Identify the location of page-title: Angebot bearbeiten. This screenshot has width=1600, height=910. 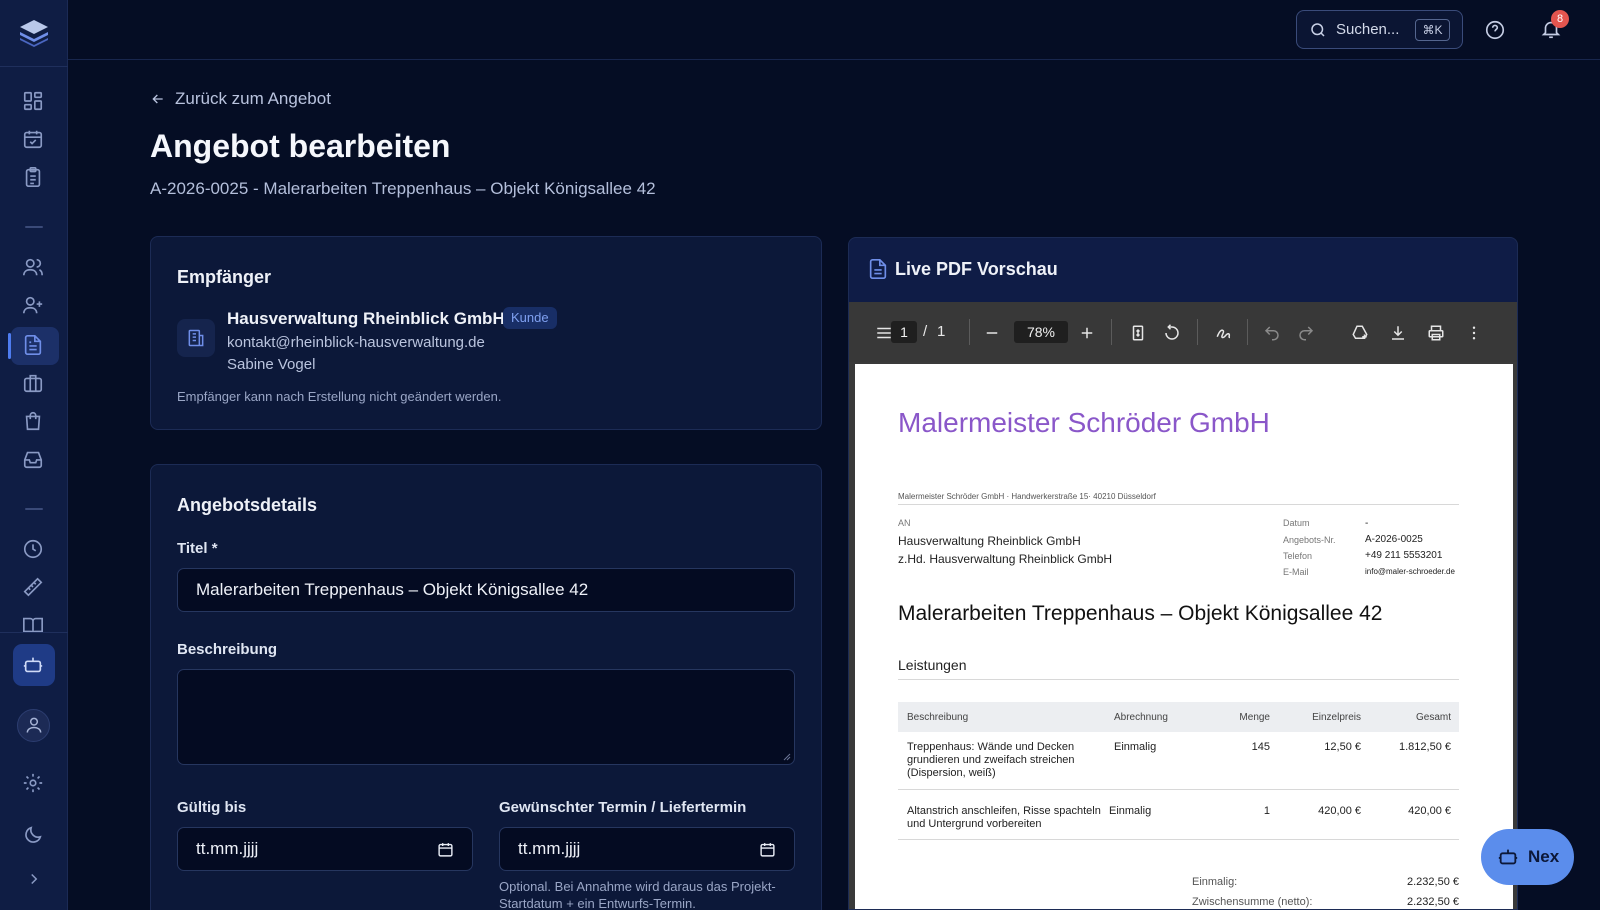
(300, 146).